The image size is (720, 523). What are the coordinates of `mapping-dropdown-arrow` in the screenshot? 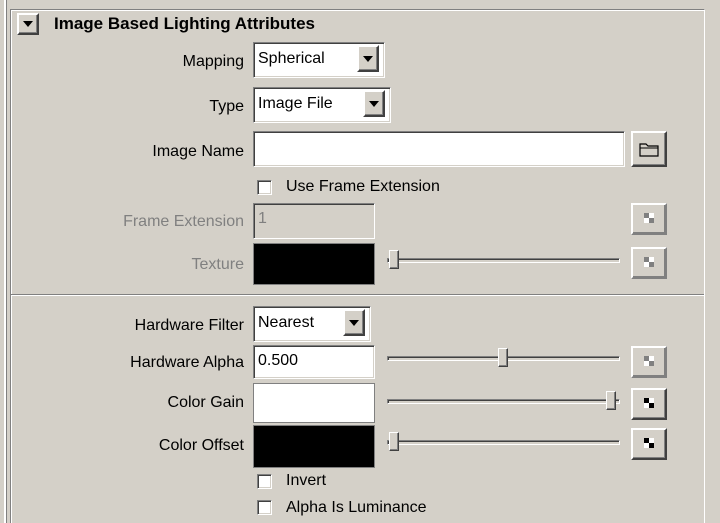 It's located at (368, 58).